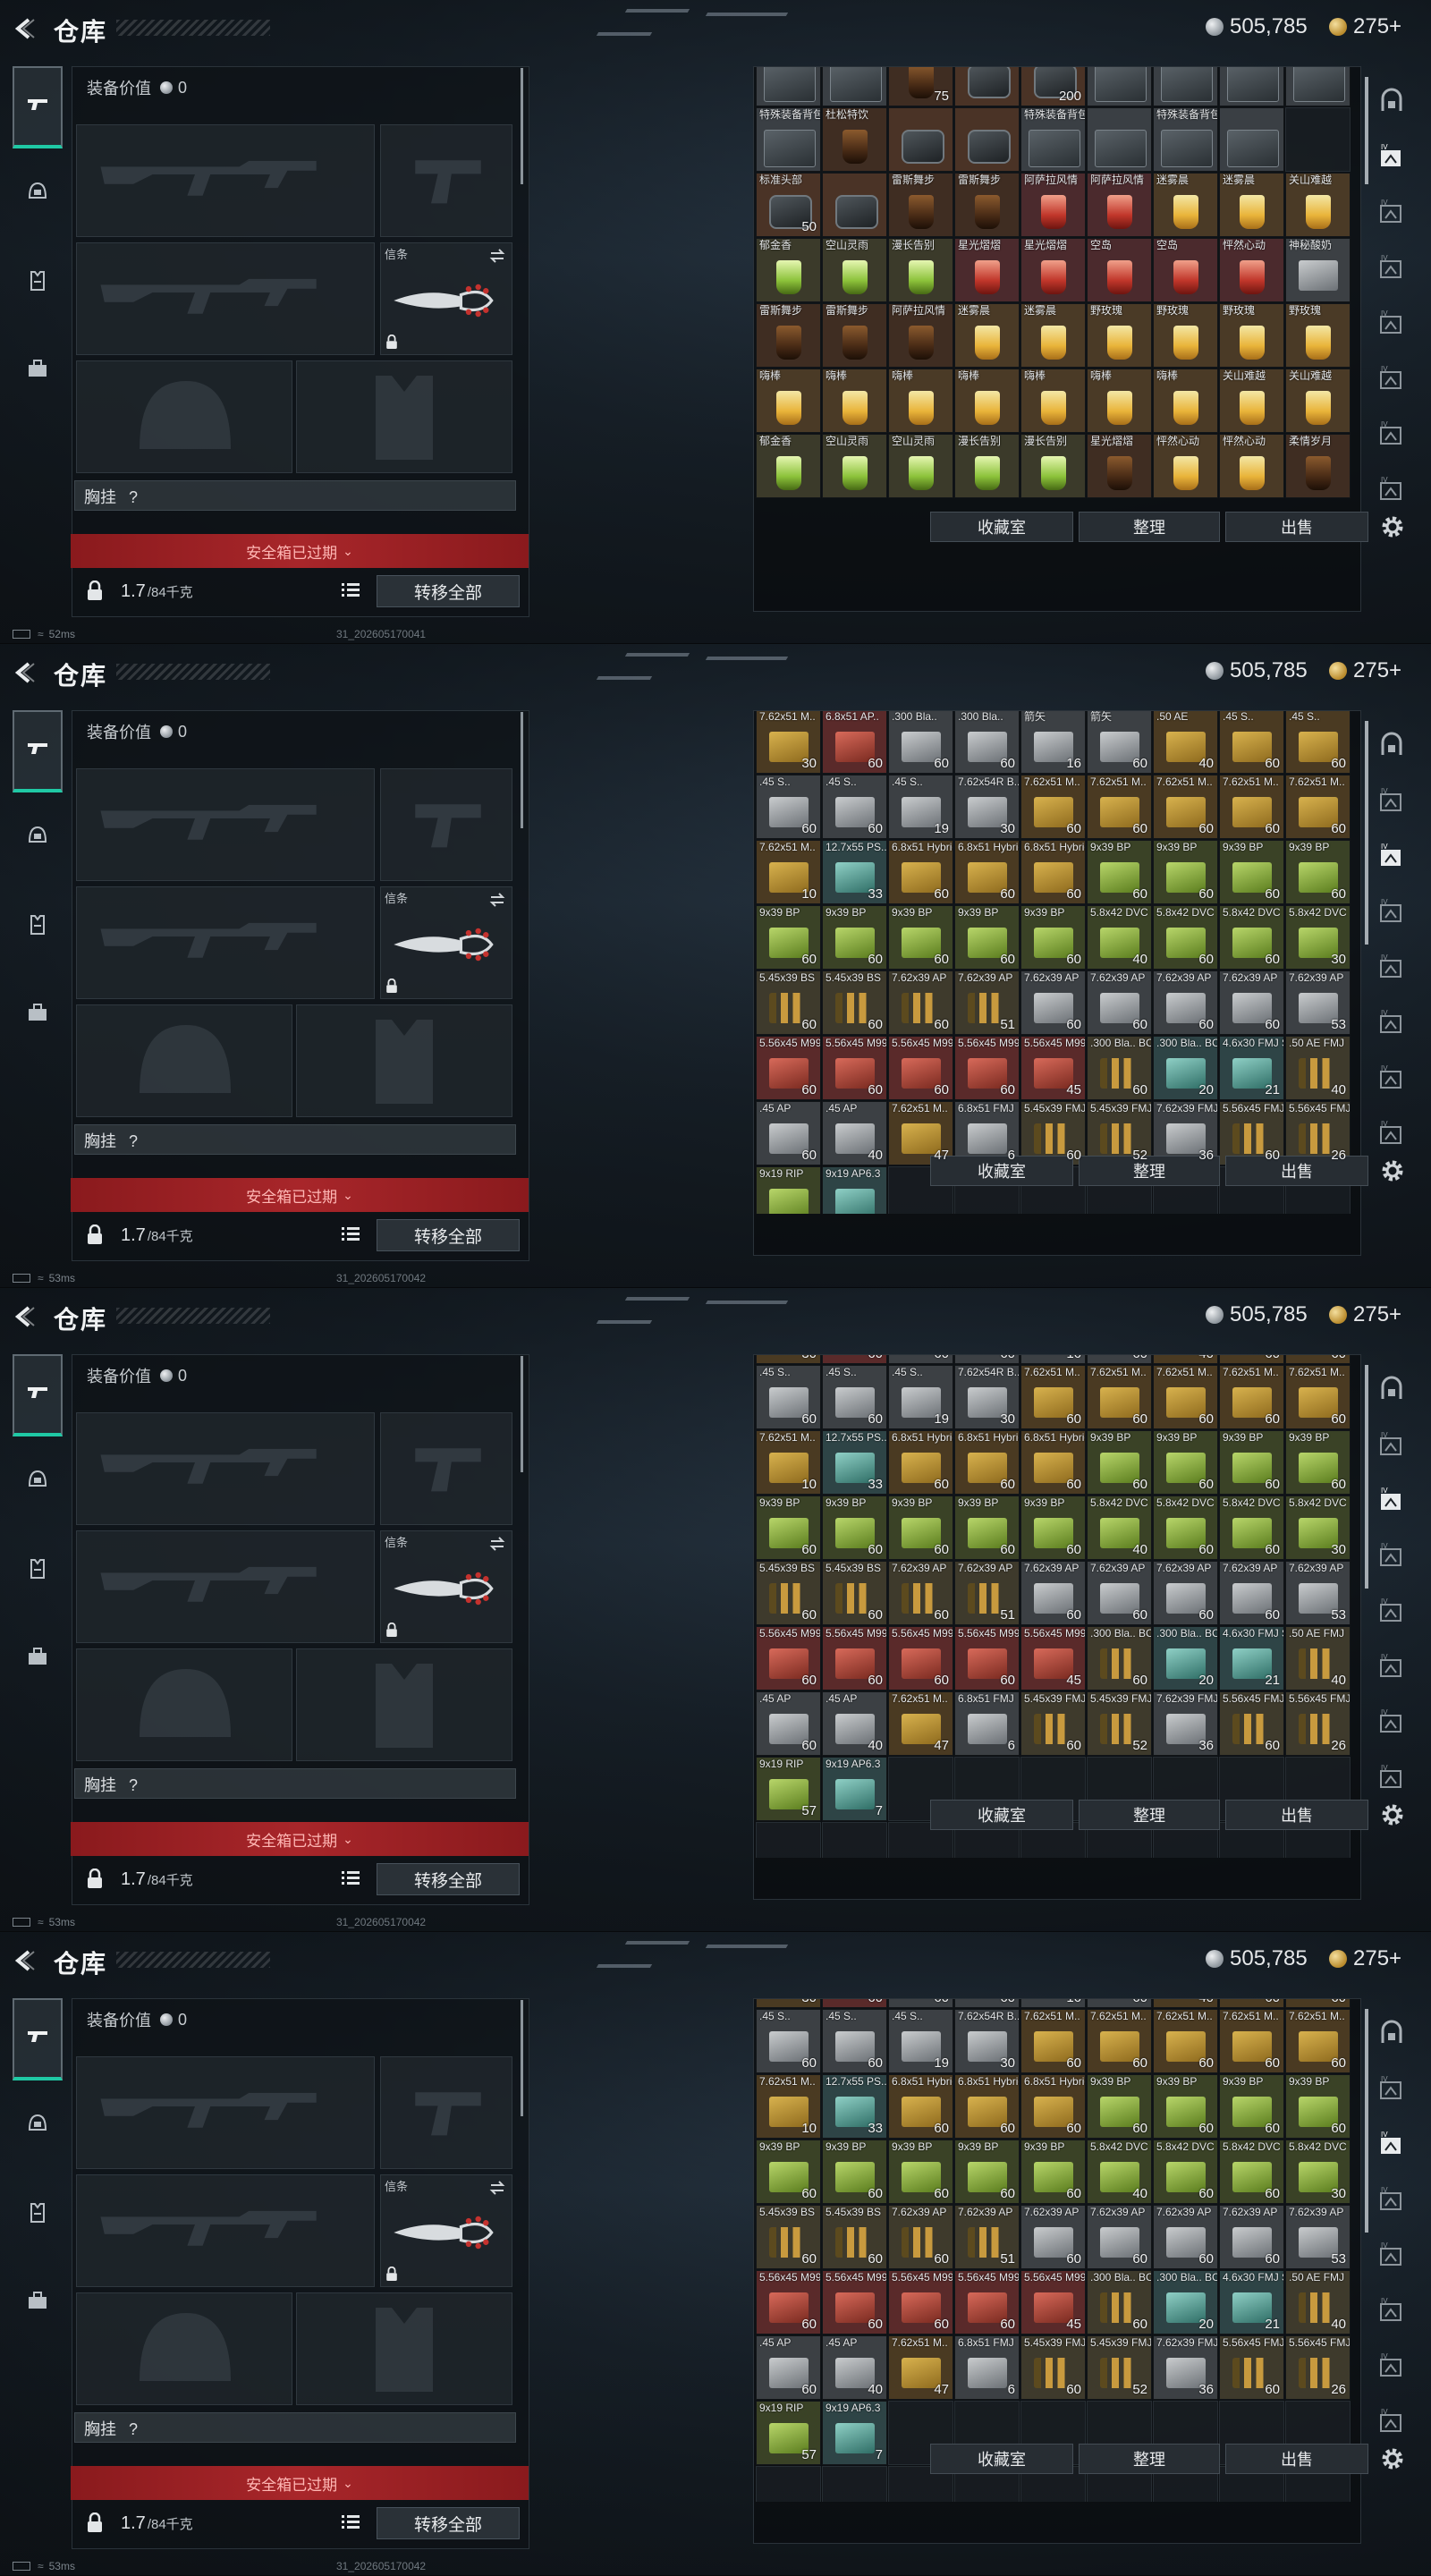 This screenshot has height=2576, width=1431. Describe the element at coordinates (1296, 527) in the screenshot. I see `sell-button: 出售` at that location.